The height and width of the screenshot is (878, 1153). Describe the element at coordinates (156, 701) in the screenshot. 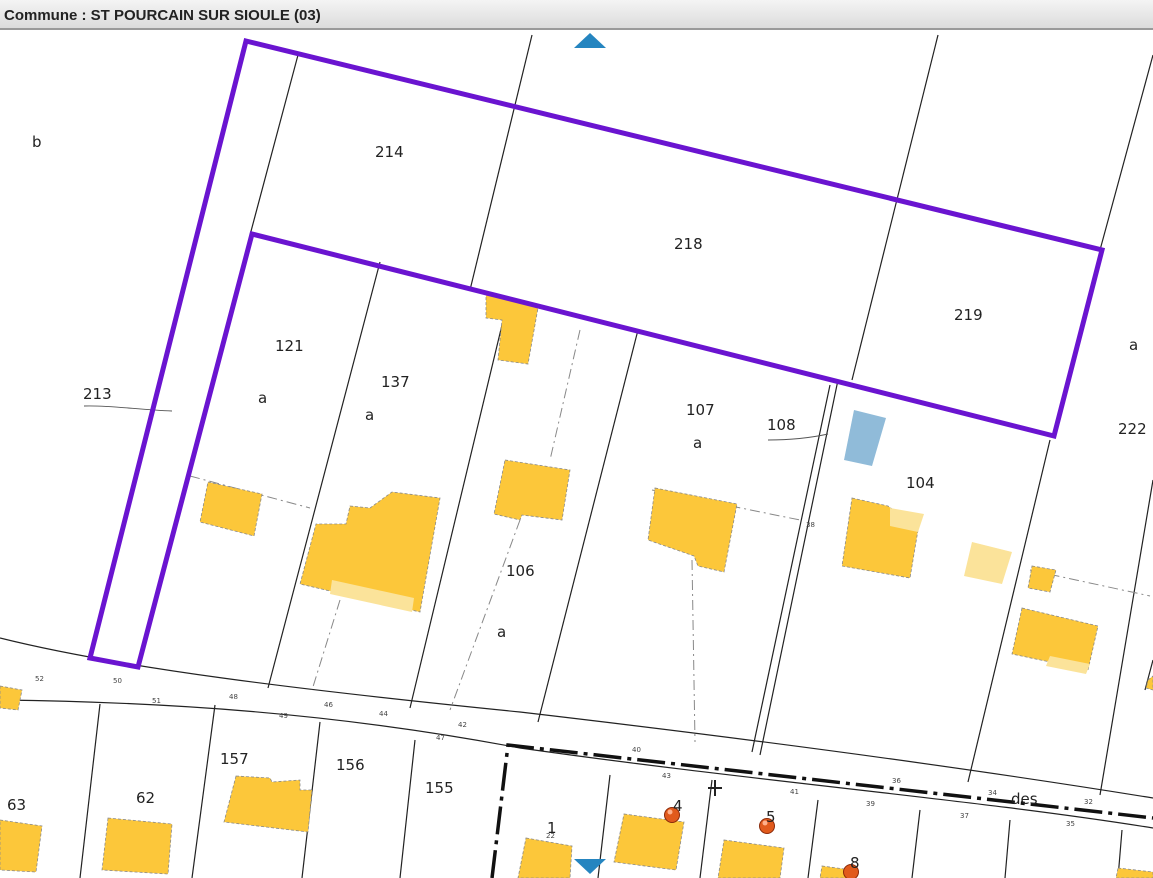

I see `street-number: 51` at that location.